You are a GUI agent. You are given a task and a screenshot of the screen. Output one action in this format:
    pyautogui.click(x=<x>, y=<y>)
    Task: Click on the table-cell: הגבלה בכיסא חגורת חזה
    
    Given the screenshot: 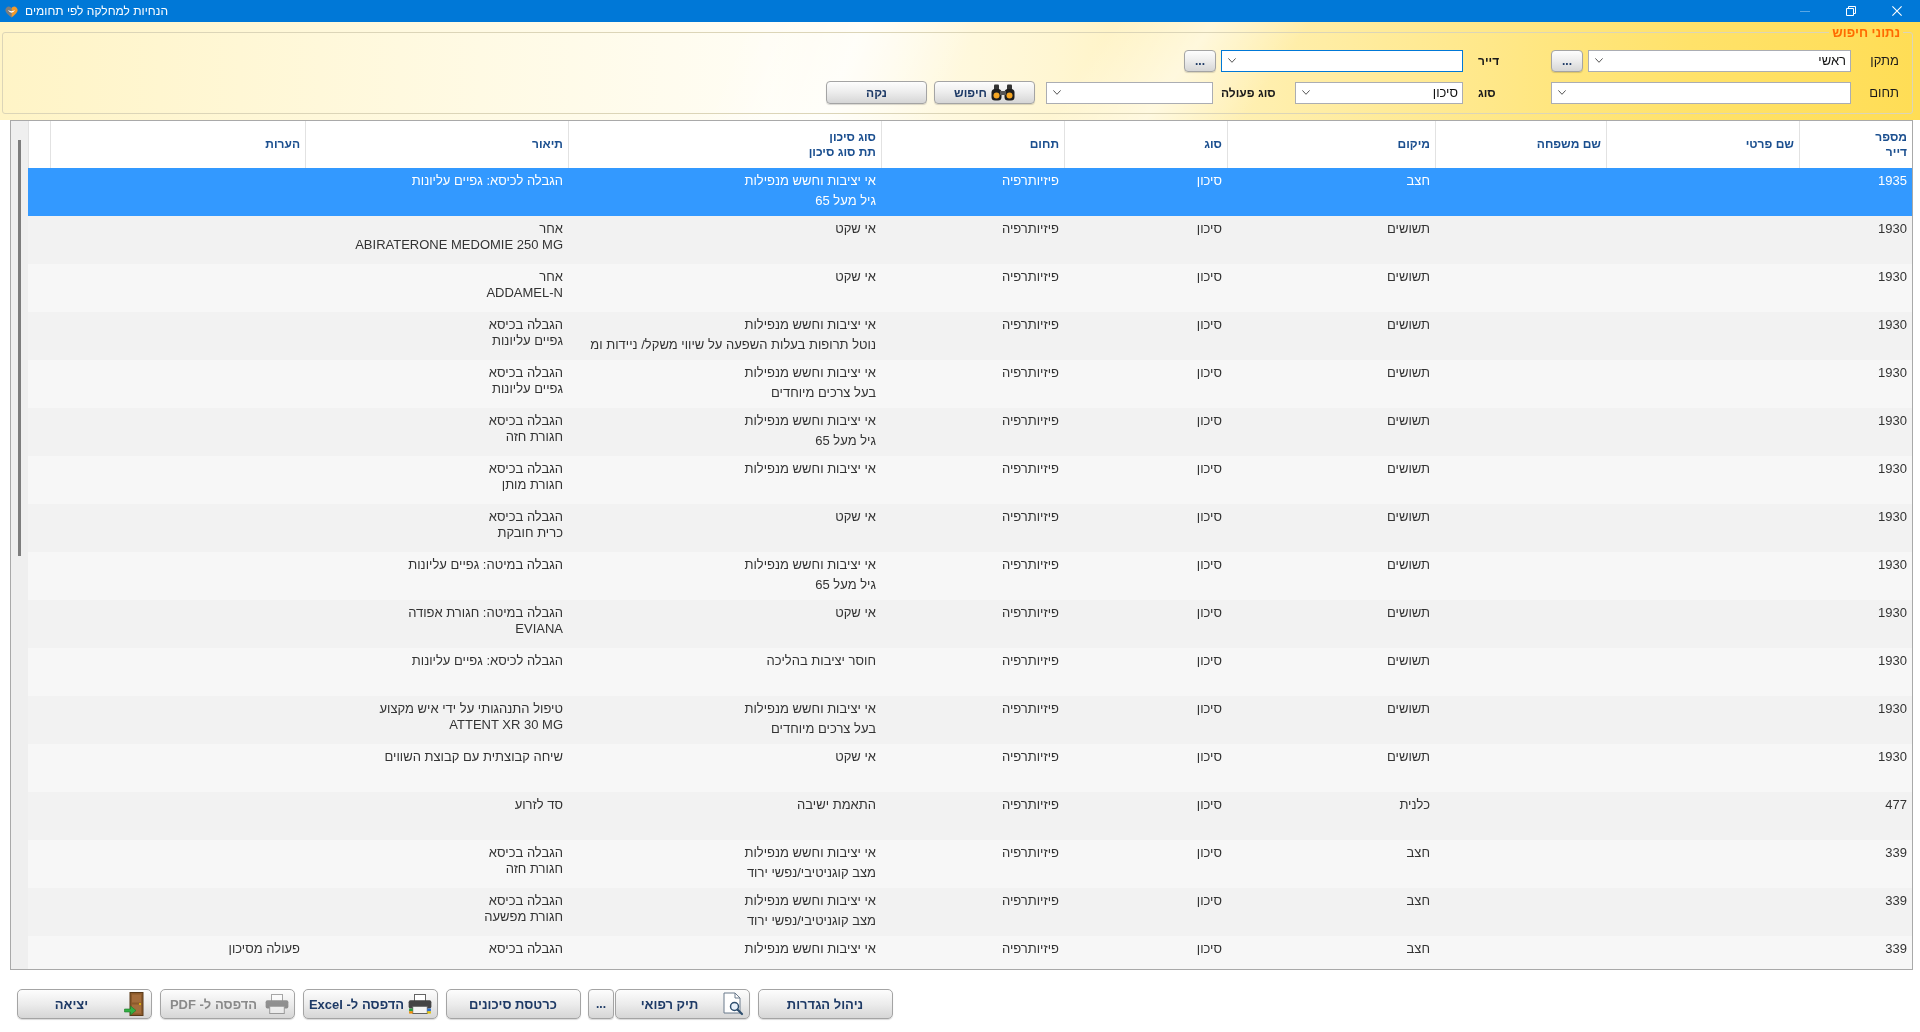 What is the action you would take?
    pyautogui.click(x=525, y=861)
    